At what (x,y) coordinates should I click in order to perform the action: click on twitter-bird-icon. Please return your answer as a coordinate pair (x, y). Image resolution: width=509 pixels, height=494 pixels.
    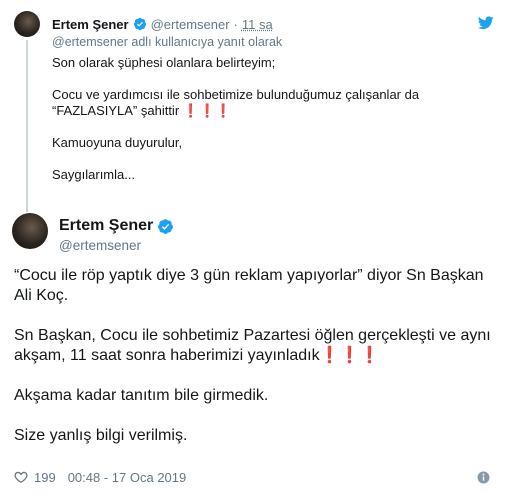
    Looking at the image, I should click on (486, 23).